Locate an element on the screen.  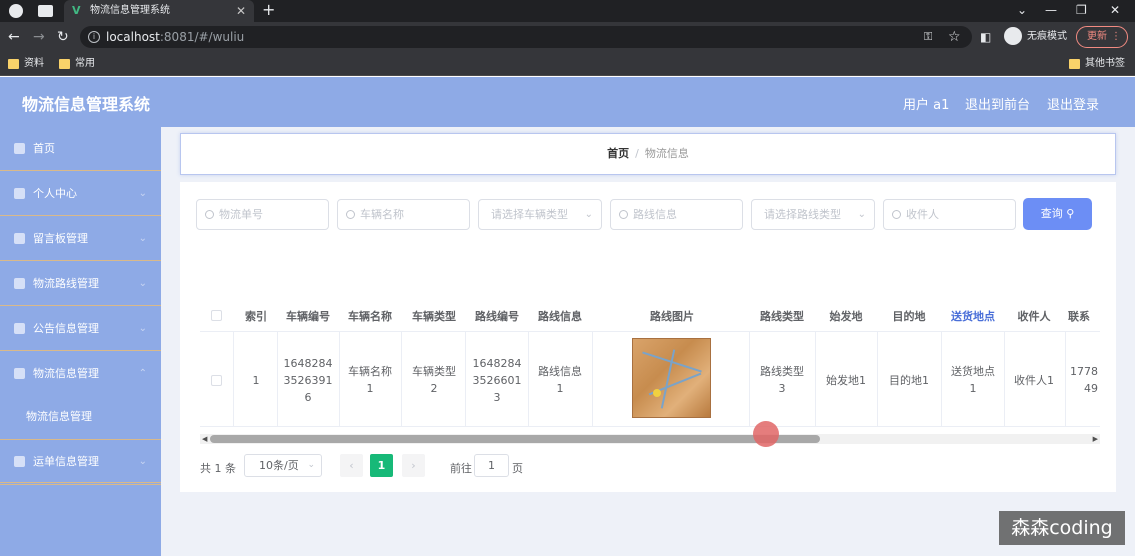
star-icon: ☆ is located at coordinates (954, 37).